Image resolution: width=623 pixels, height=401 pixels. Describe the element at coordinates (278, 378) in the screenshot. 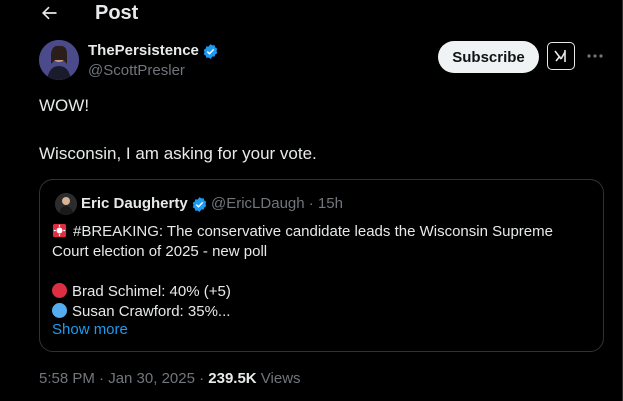

I see `views-label: Views` at that location.